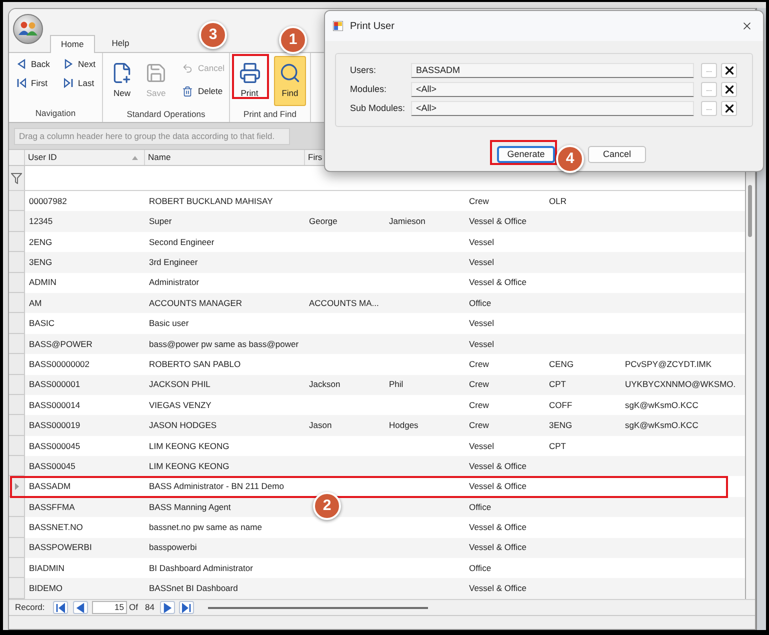 This screenshot has height=635, width=769. I want to click on search-icon, so click(290, 73).